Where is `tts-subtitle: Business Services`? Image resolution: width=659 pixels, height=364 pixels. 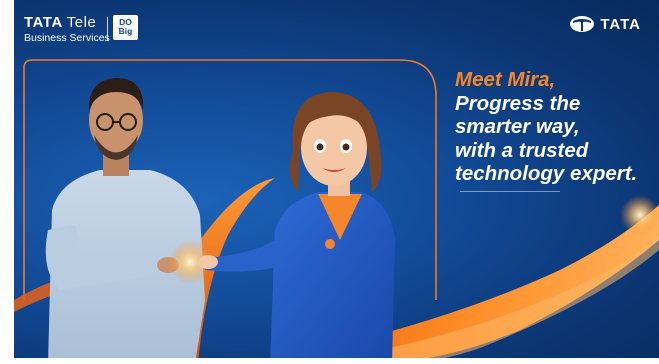
tts-subtitle: Business Services is located at coordinates (67, 38).